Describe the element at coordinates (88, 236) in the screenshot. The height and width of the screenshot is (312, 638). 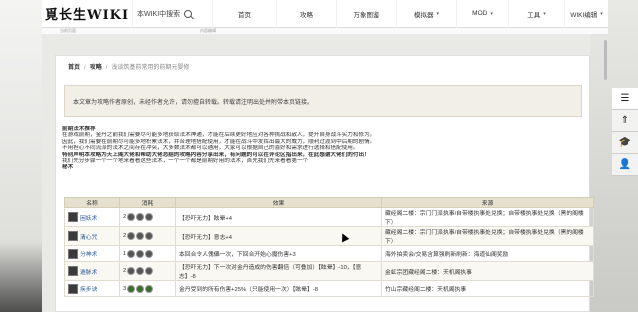
I see `spell-name-link: 清心咒` at that location.